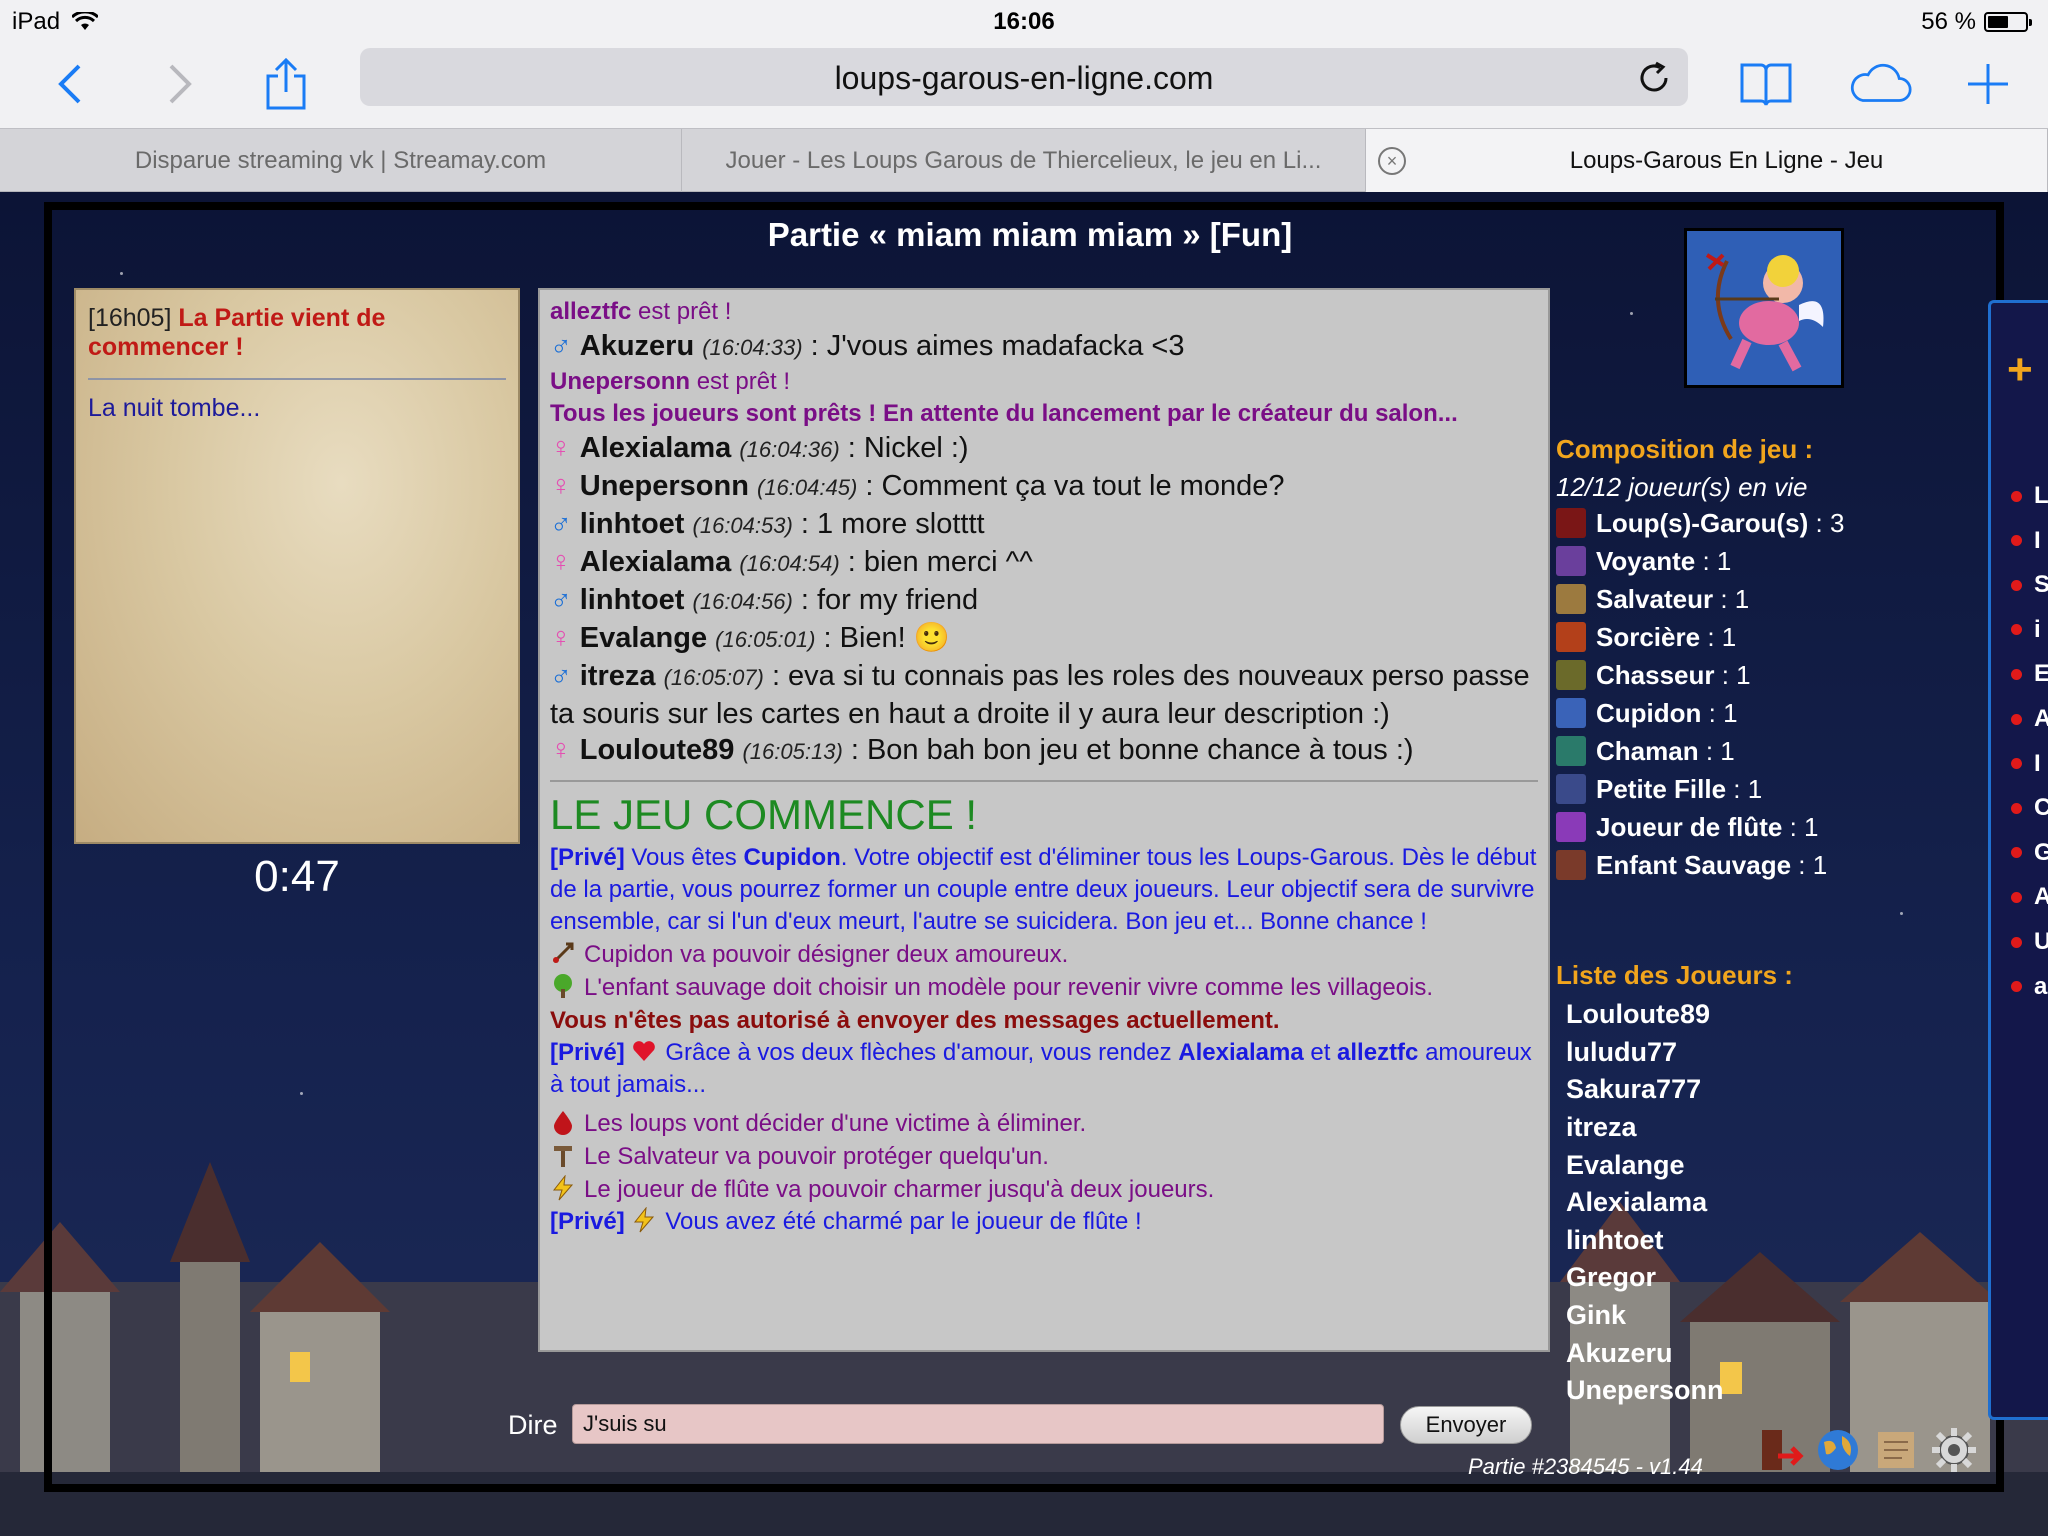  I want to click on reload-icon, so click(1654, 78).